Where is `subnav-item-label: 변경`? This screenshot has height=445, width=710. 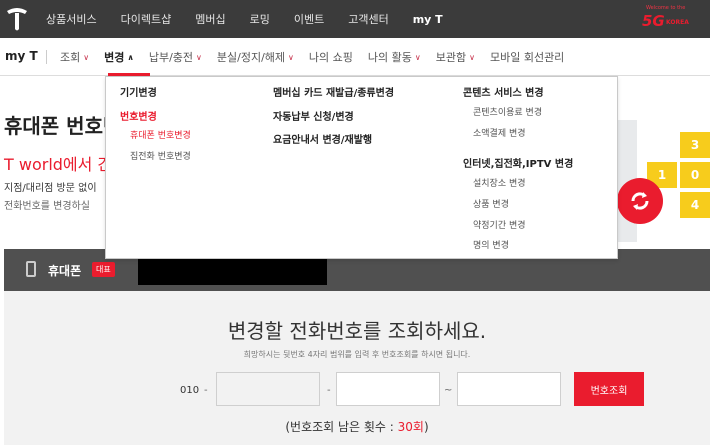
subnav-item-label: 변경 is located at coordinates (114, 57).